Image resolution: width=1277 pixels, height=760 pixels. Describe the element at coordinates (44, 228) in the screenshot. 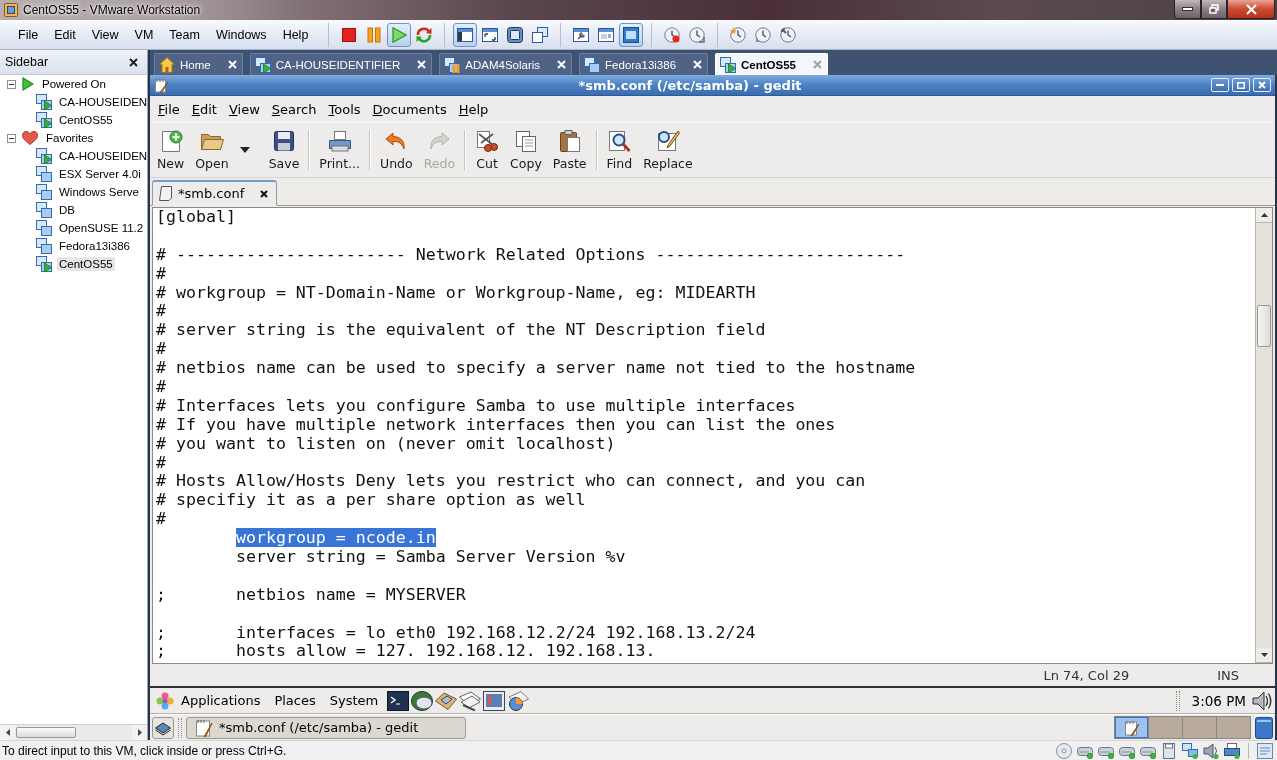

I see `vm-icon` at that location.